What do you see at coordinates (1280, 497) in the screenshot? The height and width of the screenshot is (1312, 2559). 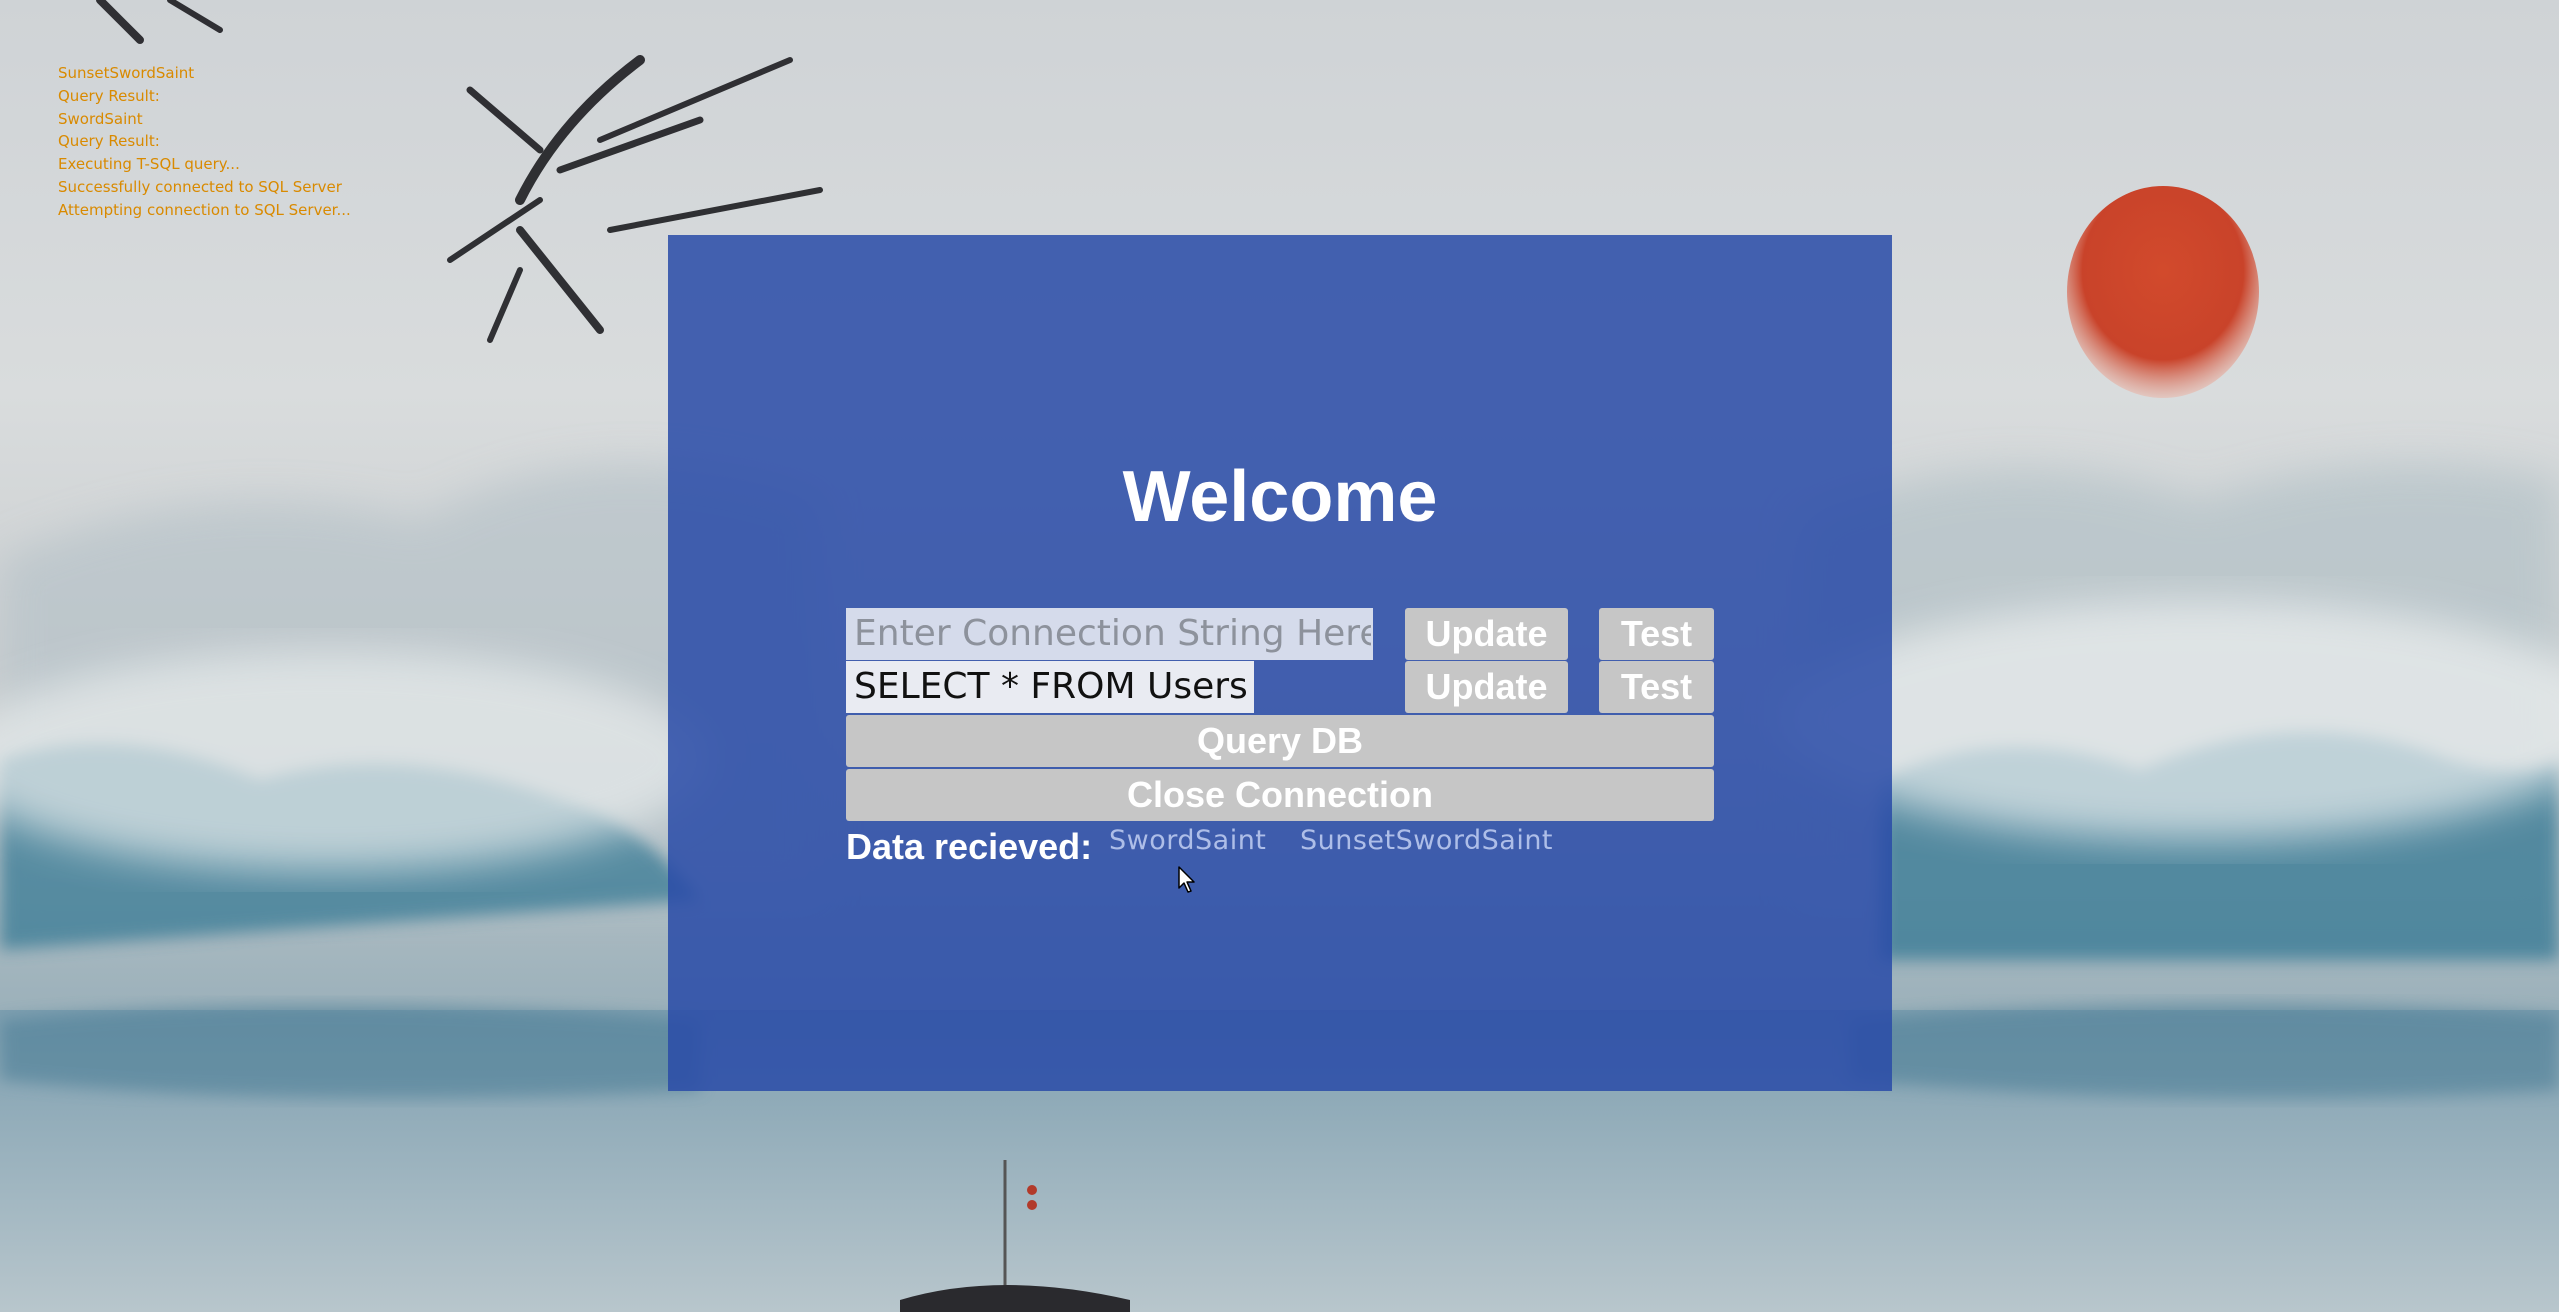 I see `page-title: Welcome` at bounding box center [1280, 497].